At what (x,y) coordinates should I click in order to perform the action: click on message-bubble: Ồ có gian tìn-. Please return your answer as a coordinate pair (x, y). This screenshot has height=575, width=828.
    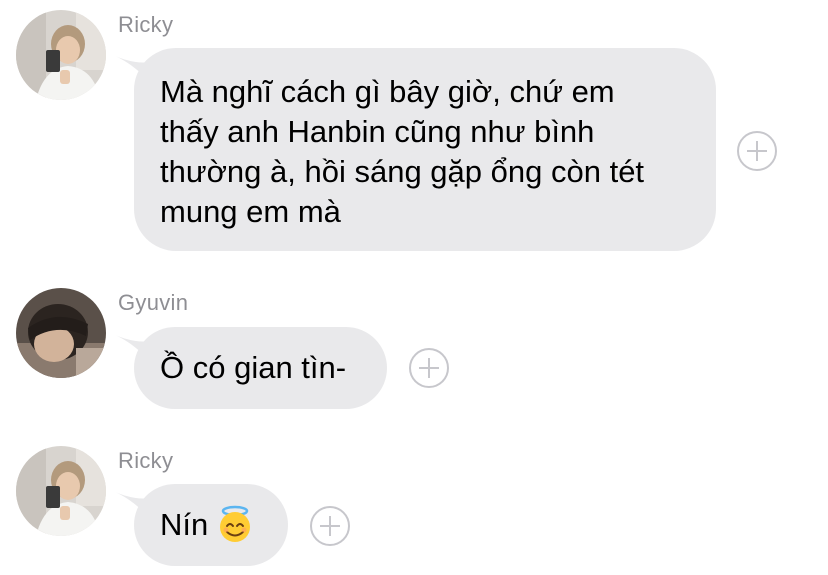
    Looking at the image, I should click on (260, 368).